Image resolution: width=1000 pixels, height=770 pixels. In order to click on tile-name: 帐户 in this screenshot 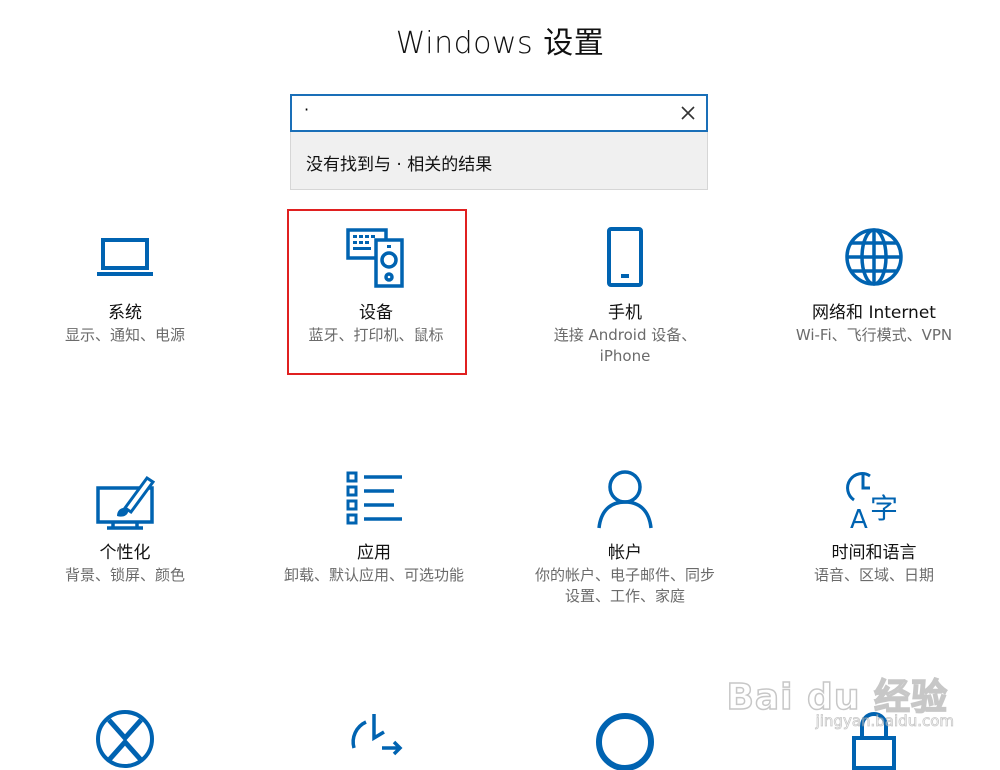, I will do `click(625, 553)`.